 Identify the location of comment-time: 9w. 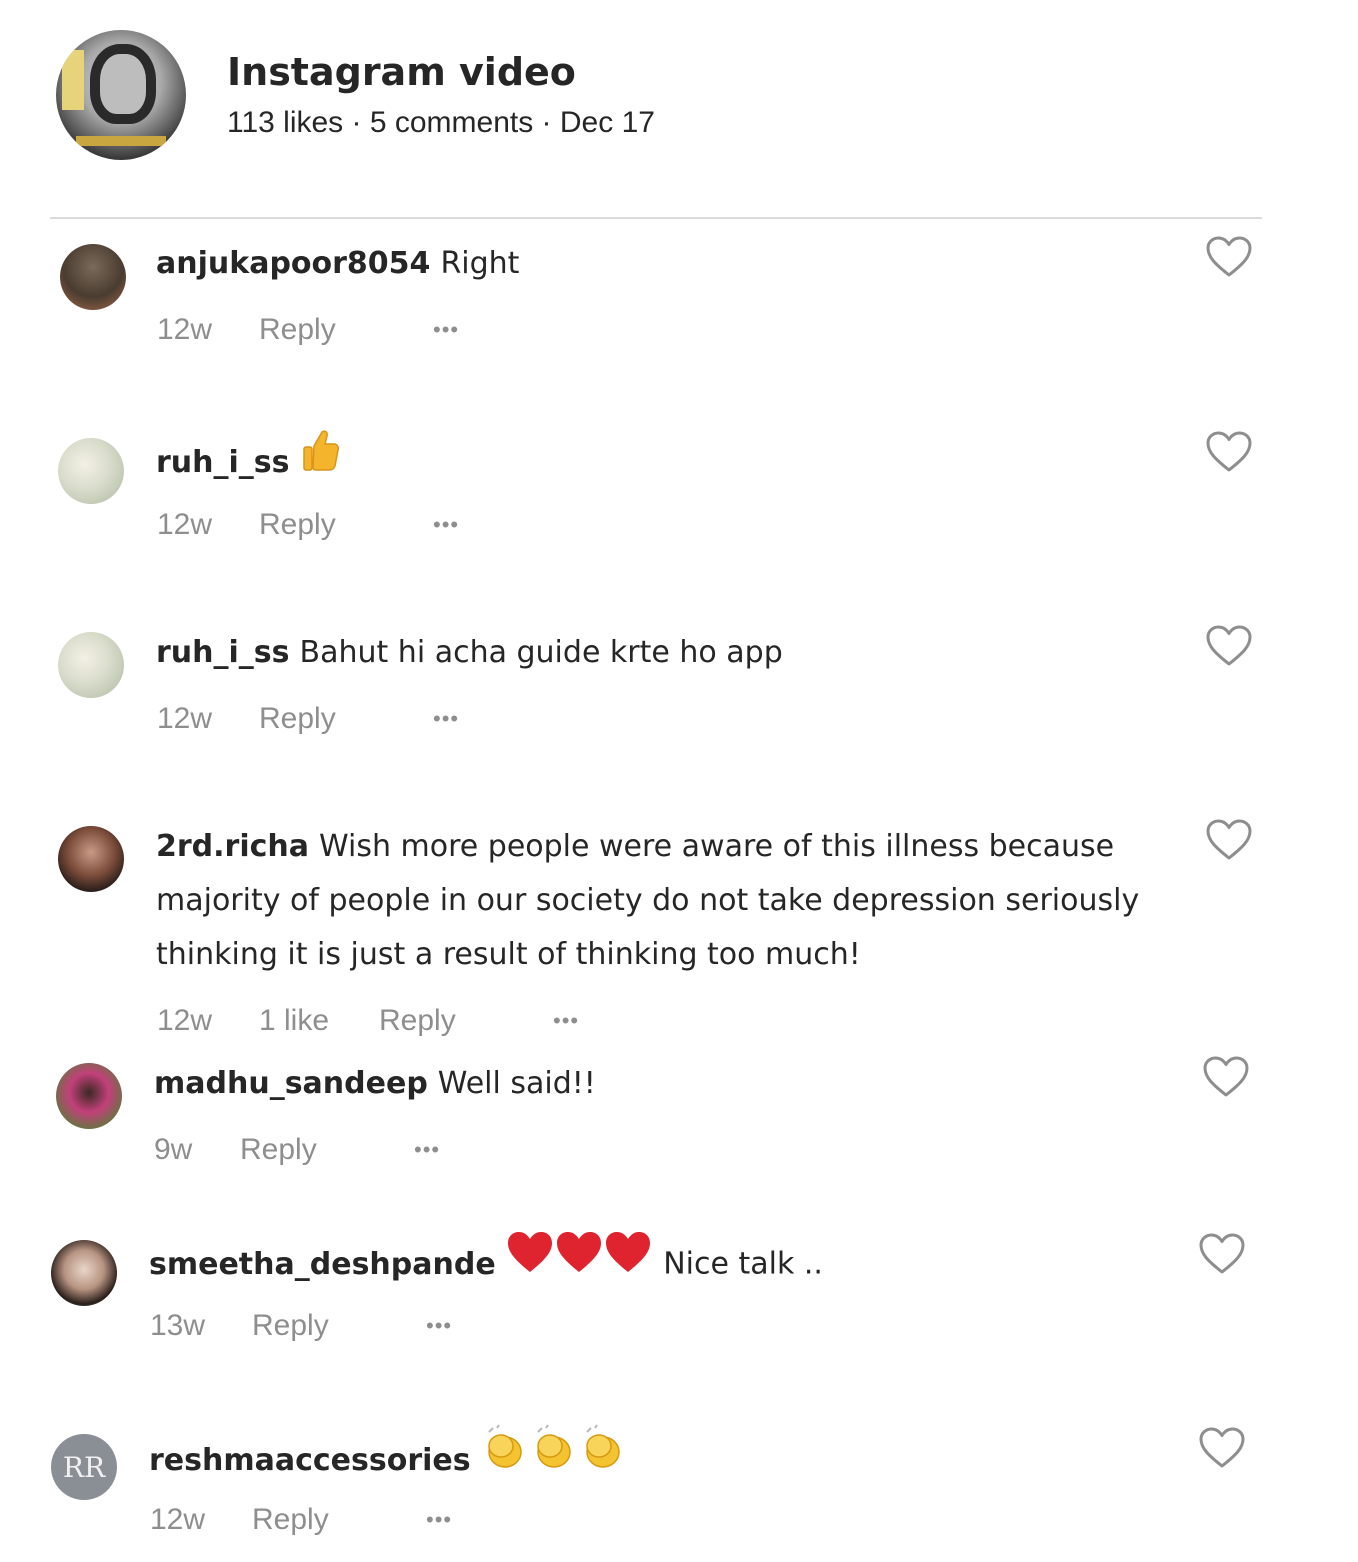
(173, 1149).